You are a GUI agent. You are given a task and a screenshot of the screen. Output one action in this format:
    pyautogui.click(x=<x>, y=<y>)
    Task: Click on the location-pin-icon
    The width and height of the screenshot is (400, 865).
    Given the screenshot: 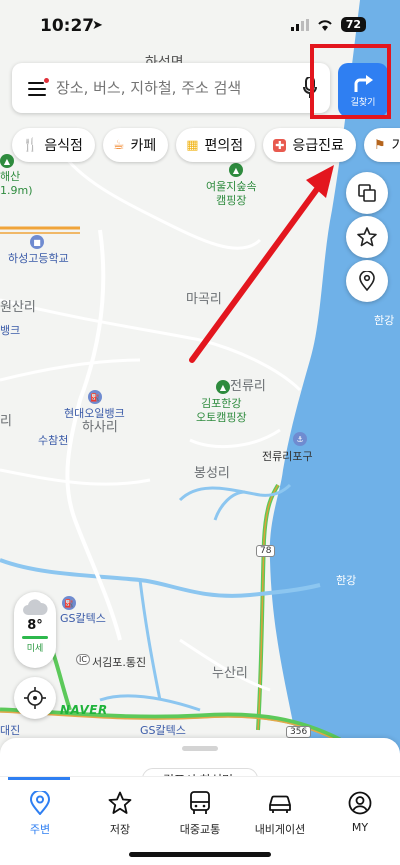 What is the action you would take?
    pyautogui.click(x=40, y=803)
    